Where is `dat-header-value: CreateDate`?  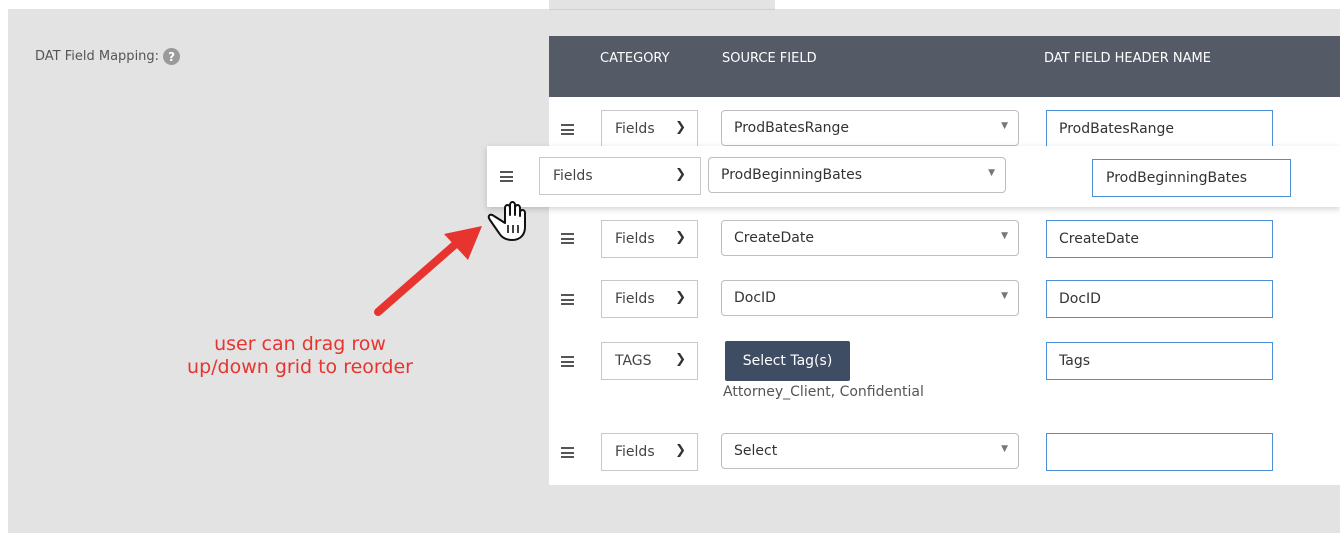 dat-header-value: CreateDate is located at coordinates (1099, 239).